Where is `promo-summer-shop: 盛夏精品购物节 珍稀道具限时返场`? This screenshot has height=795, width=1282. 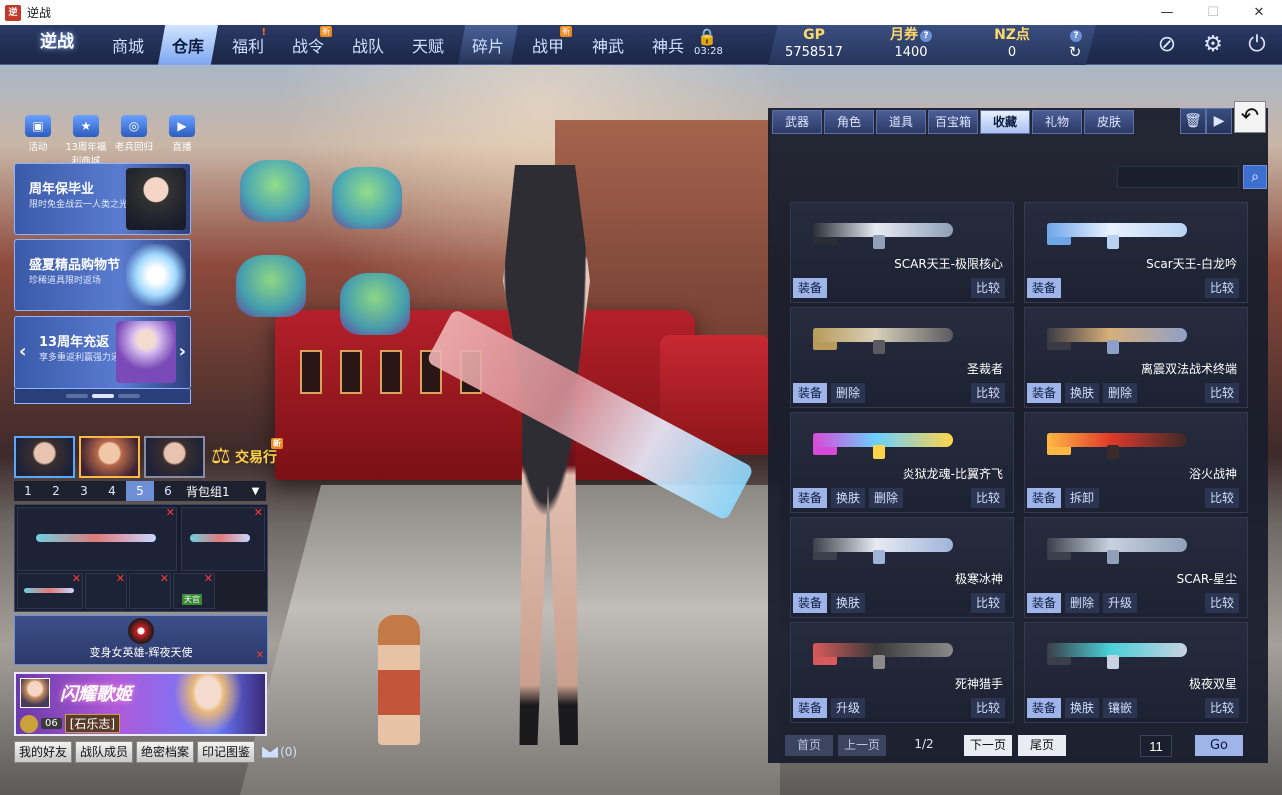 promo-summer-shop: 盛夏精品购物节 珍稀道具限时返场 is located at coordinates (102, 275).